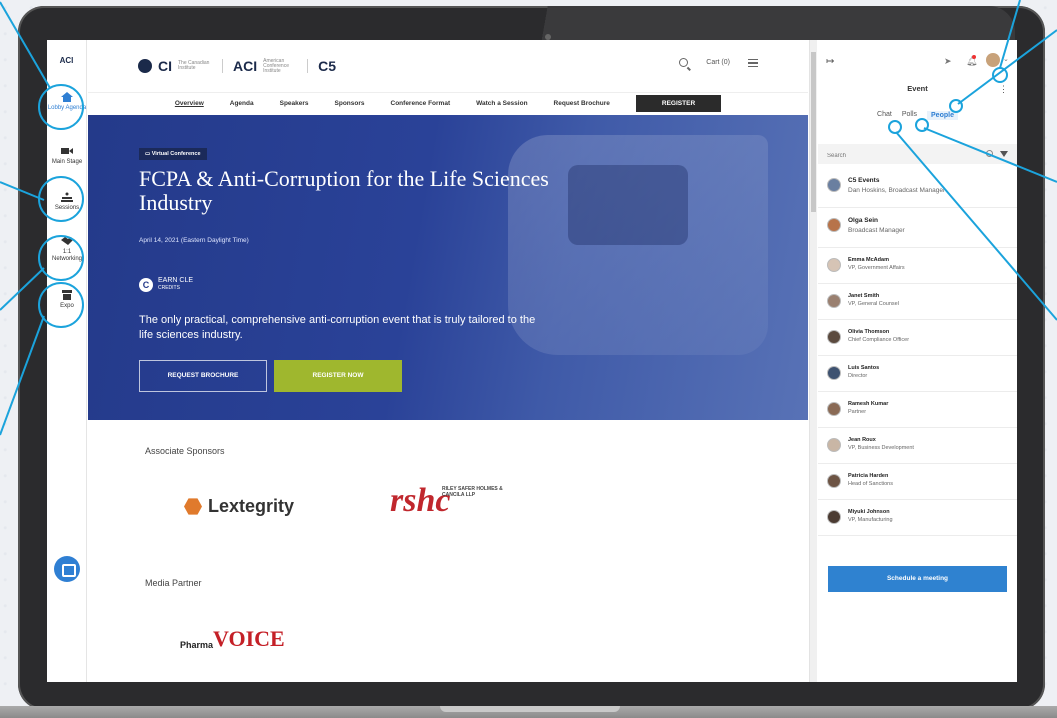 The height and width of the screenshot is (718, 1057). I want to click on cle-line2: CREDITS, so click(169, 288).